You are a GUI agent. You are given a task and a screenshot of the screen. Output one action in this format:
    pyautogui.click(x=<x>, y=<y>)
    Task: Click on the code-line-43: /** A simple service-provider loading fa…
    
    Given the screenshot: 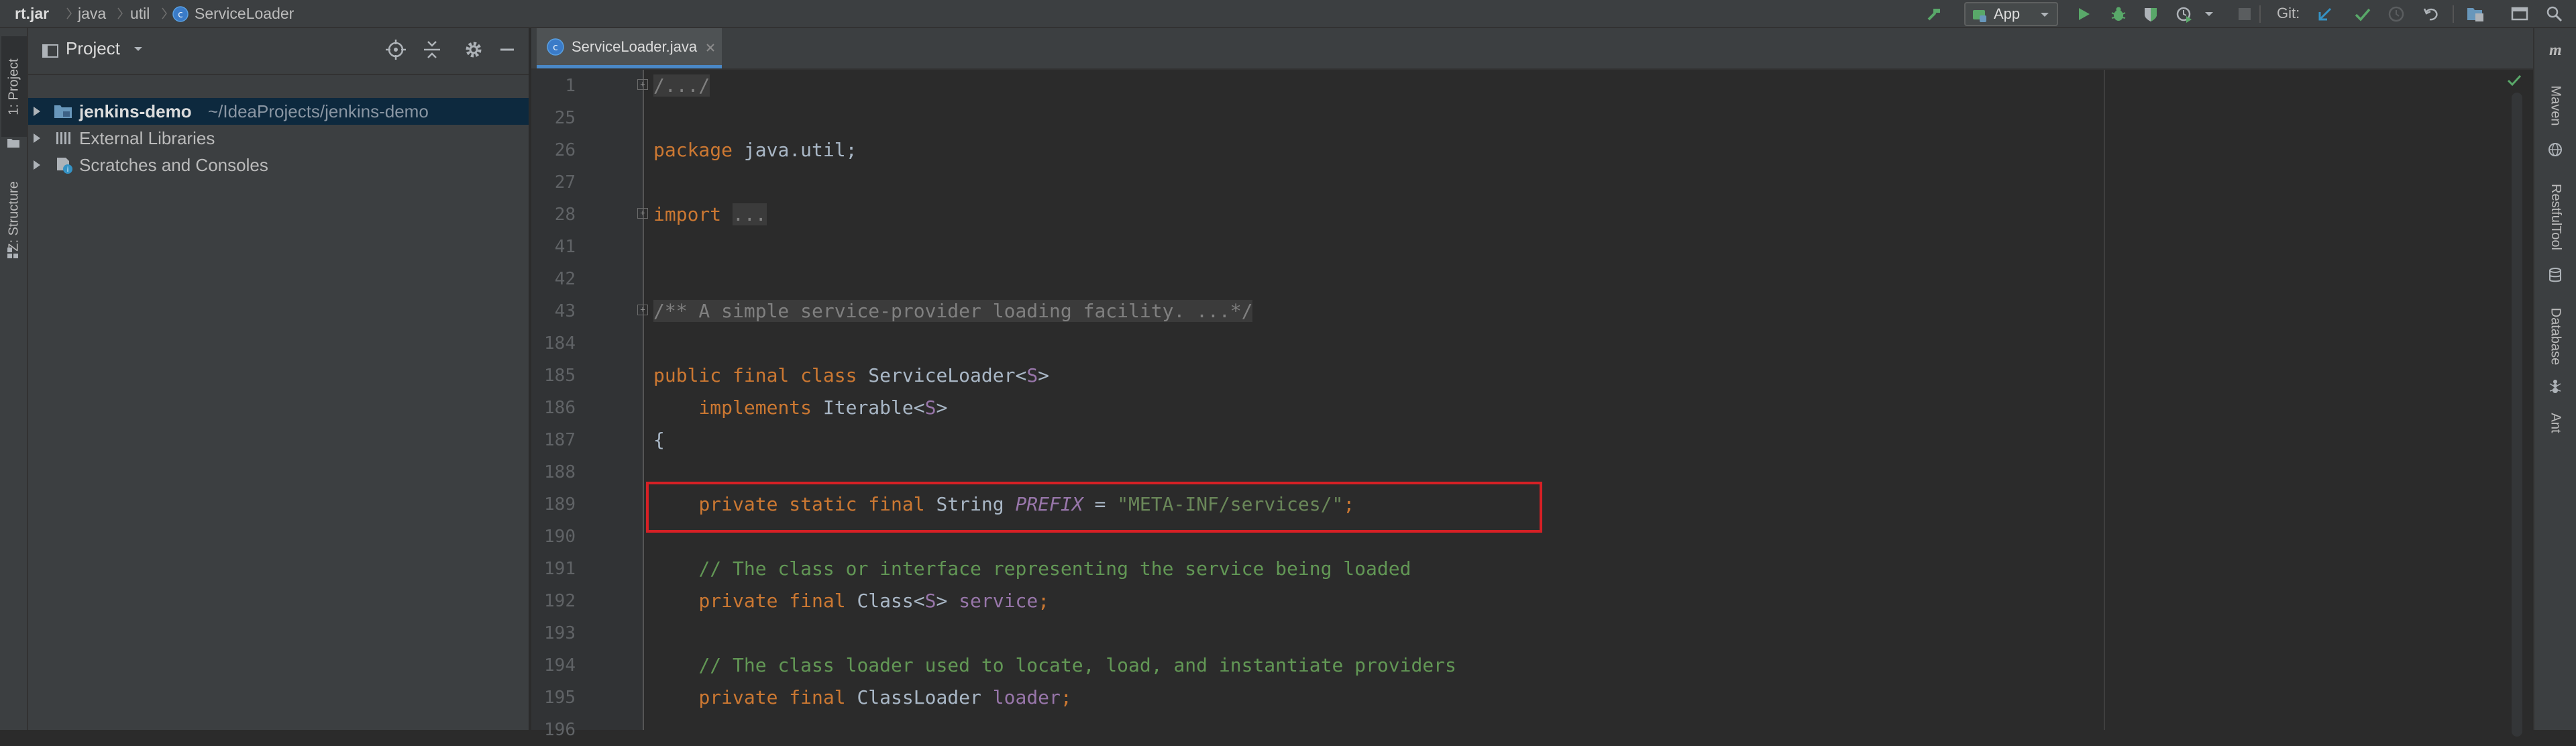 What is the action you would take?
    pyautogui.click(x=953, y=311)
    